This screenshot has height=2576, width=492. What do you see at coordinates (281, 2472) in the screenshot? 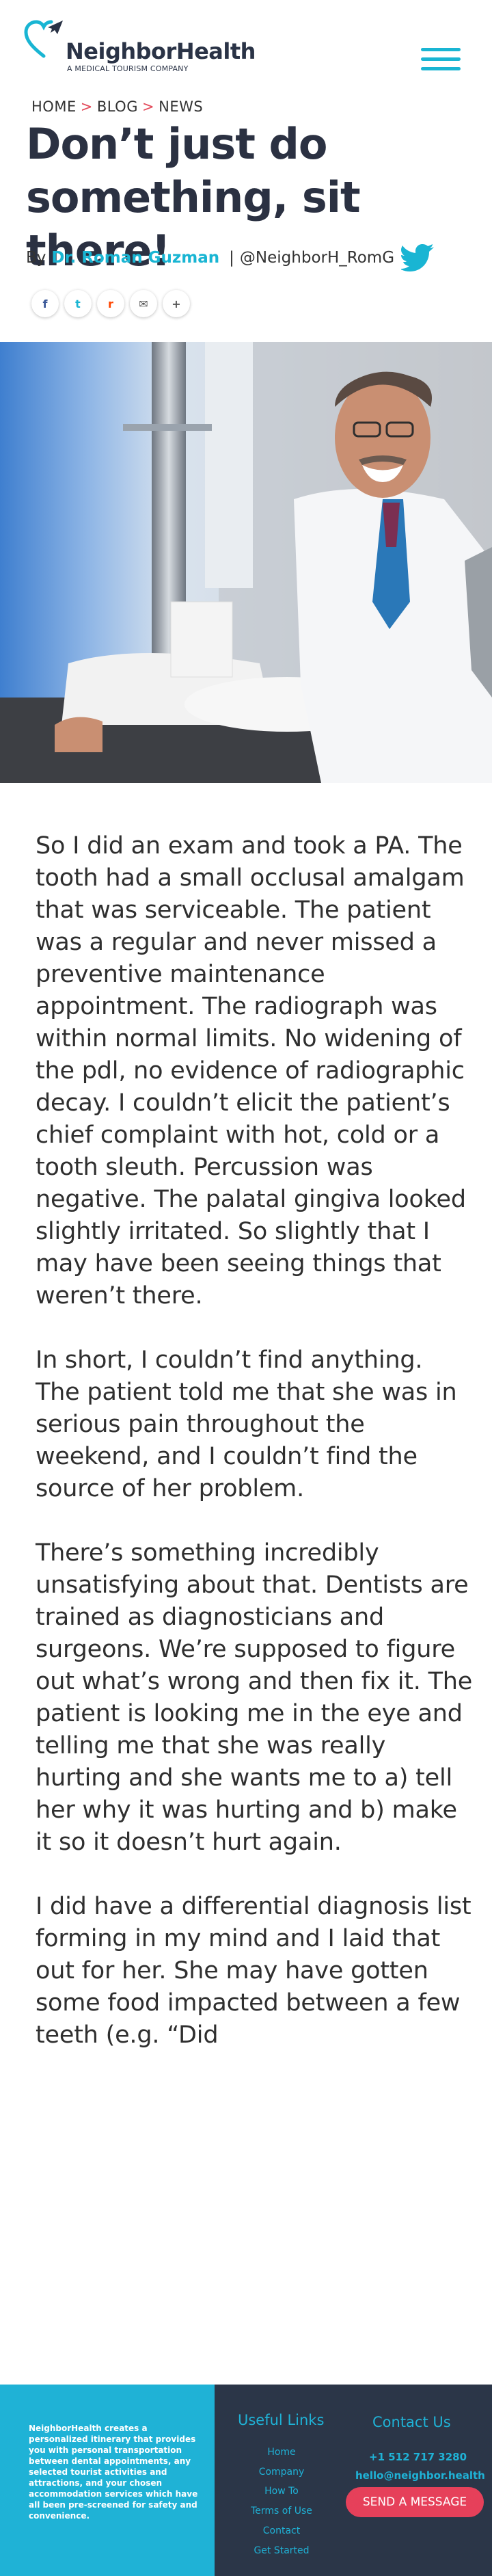
I see `footer-link-company: Company` at bounding box center [281, 2472].